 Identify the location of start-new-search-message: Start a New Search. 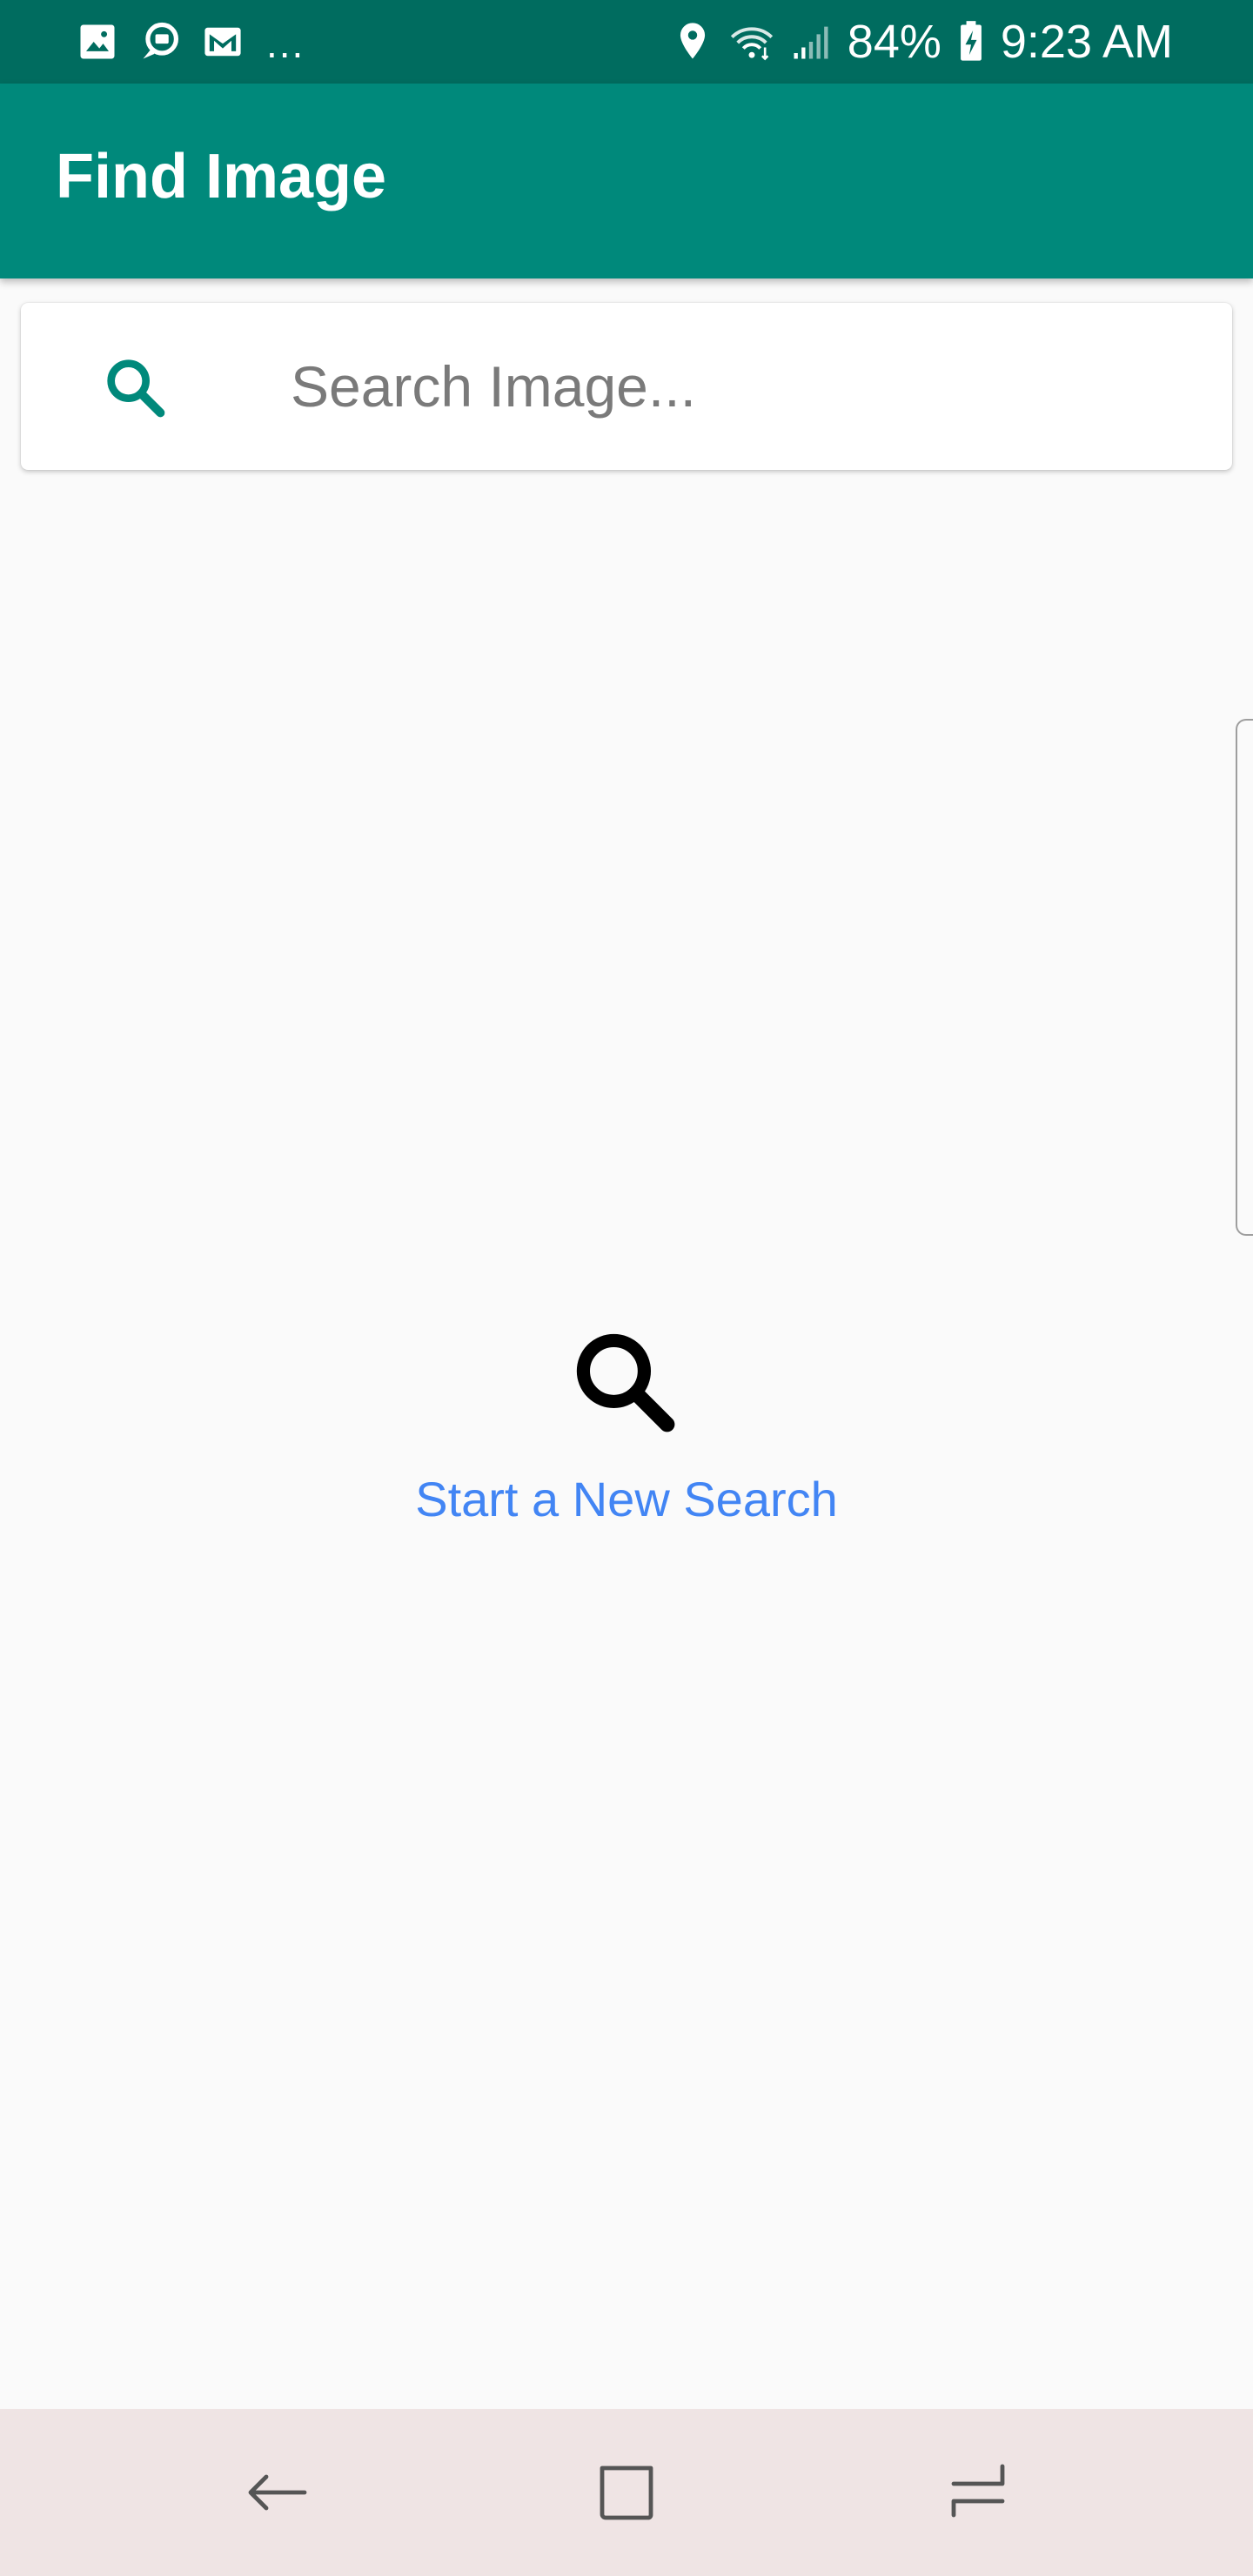
(626, 1499).